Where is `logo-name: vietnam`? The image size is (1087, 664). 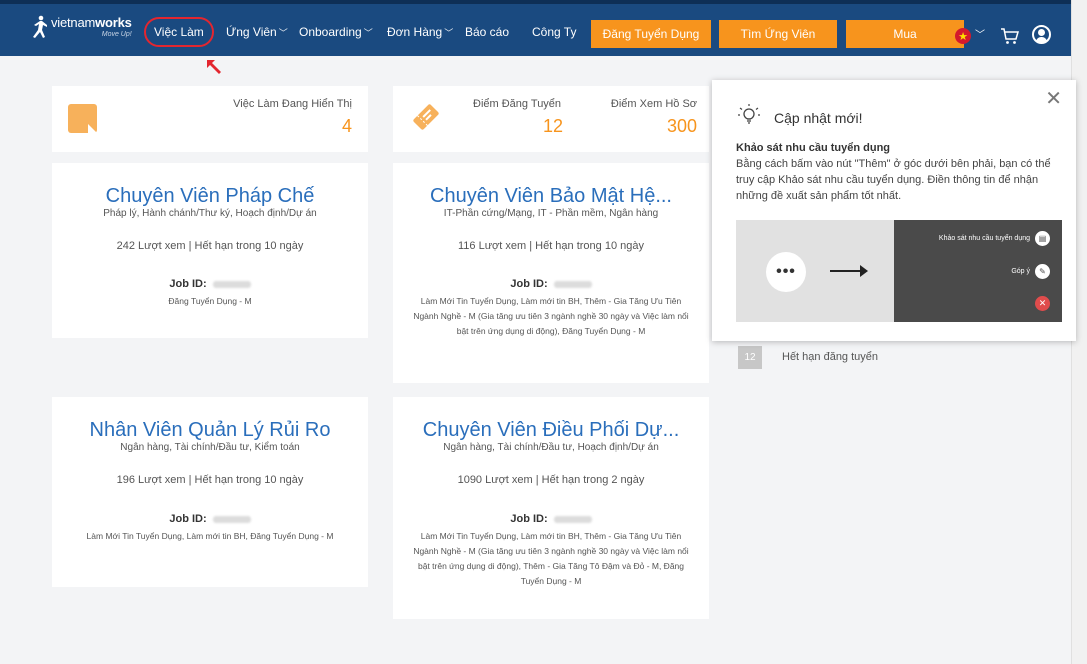 logo-name: vietnam is located at coordinates (73, 22).